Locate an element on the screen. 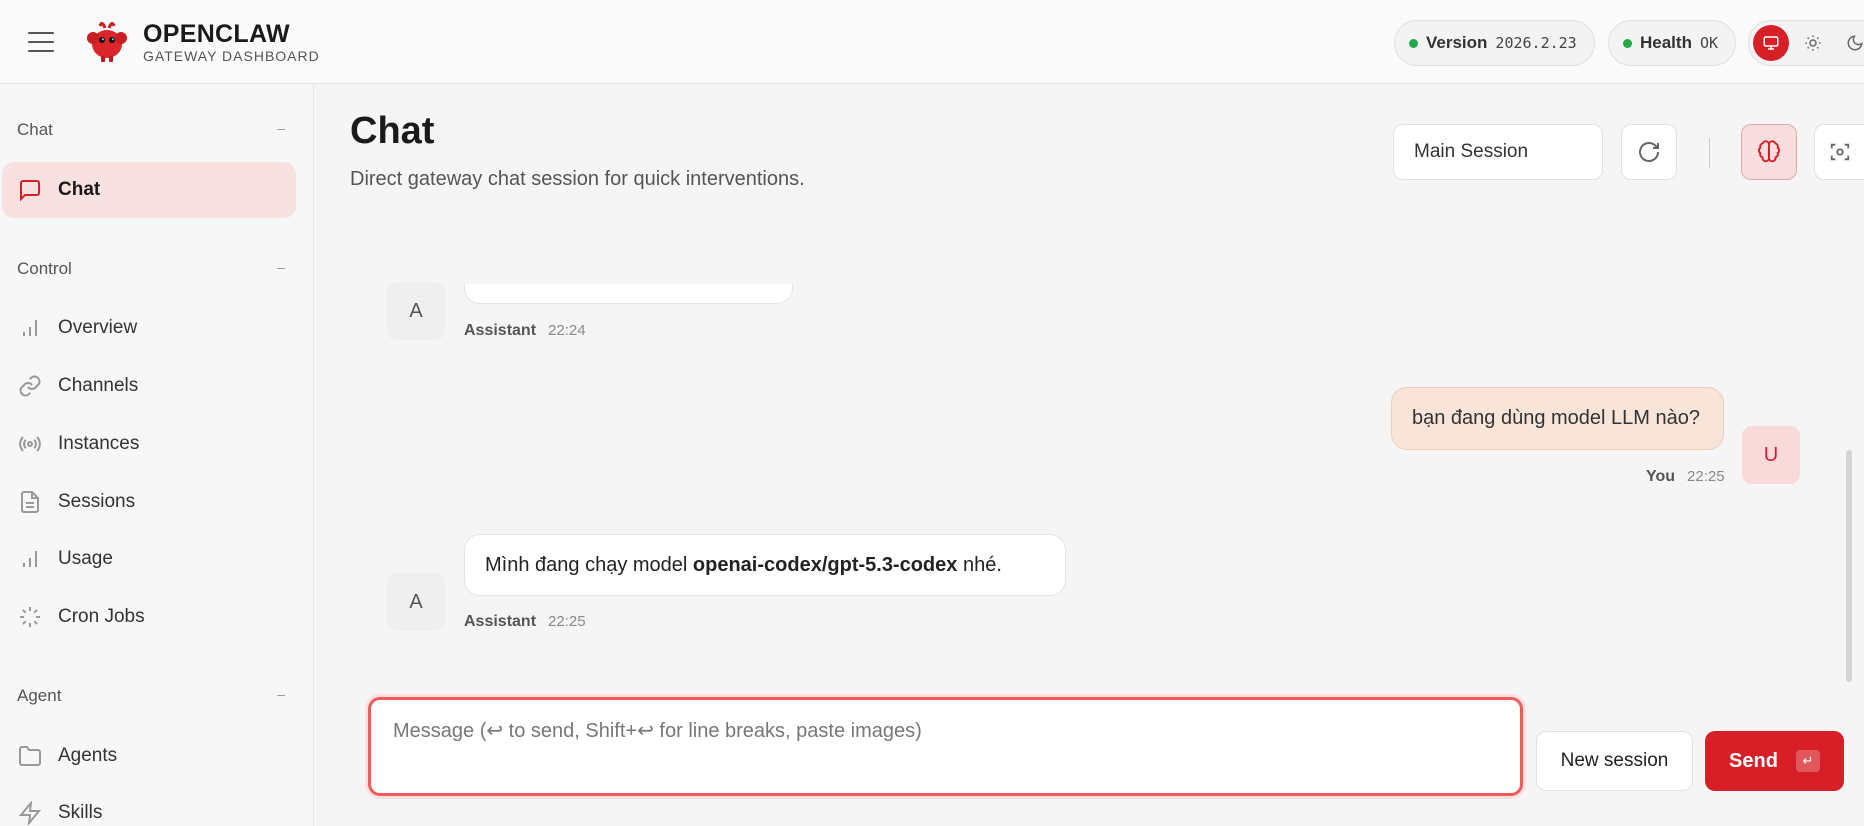 This screenshot has width=1864, height=826. theme-switcher is located at coordinates (1806, 43).